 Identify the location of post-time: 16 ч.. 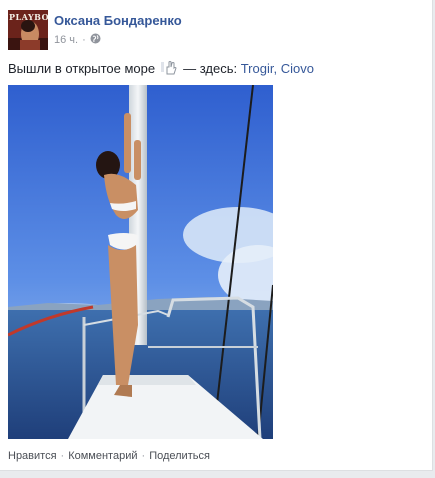
(66, 40).